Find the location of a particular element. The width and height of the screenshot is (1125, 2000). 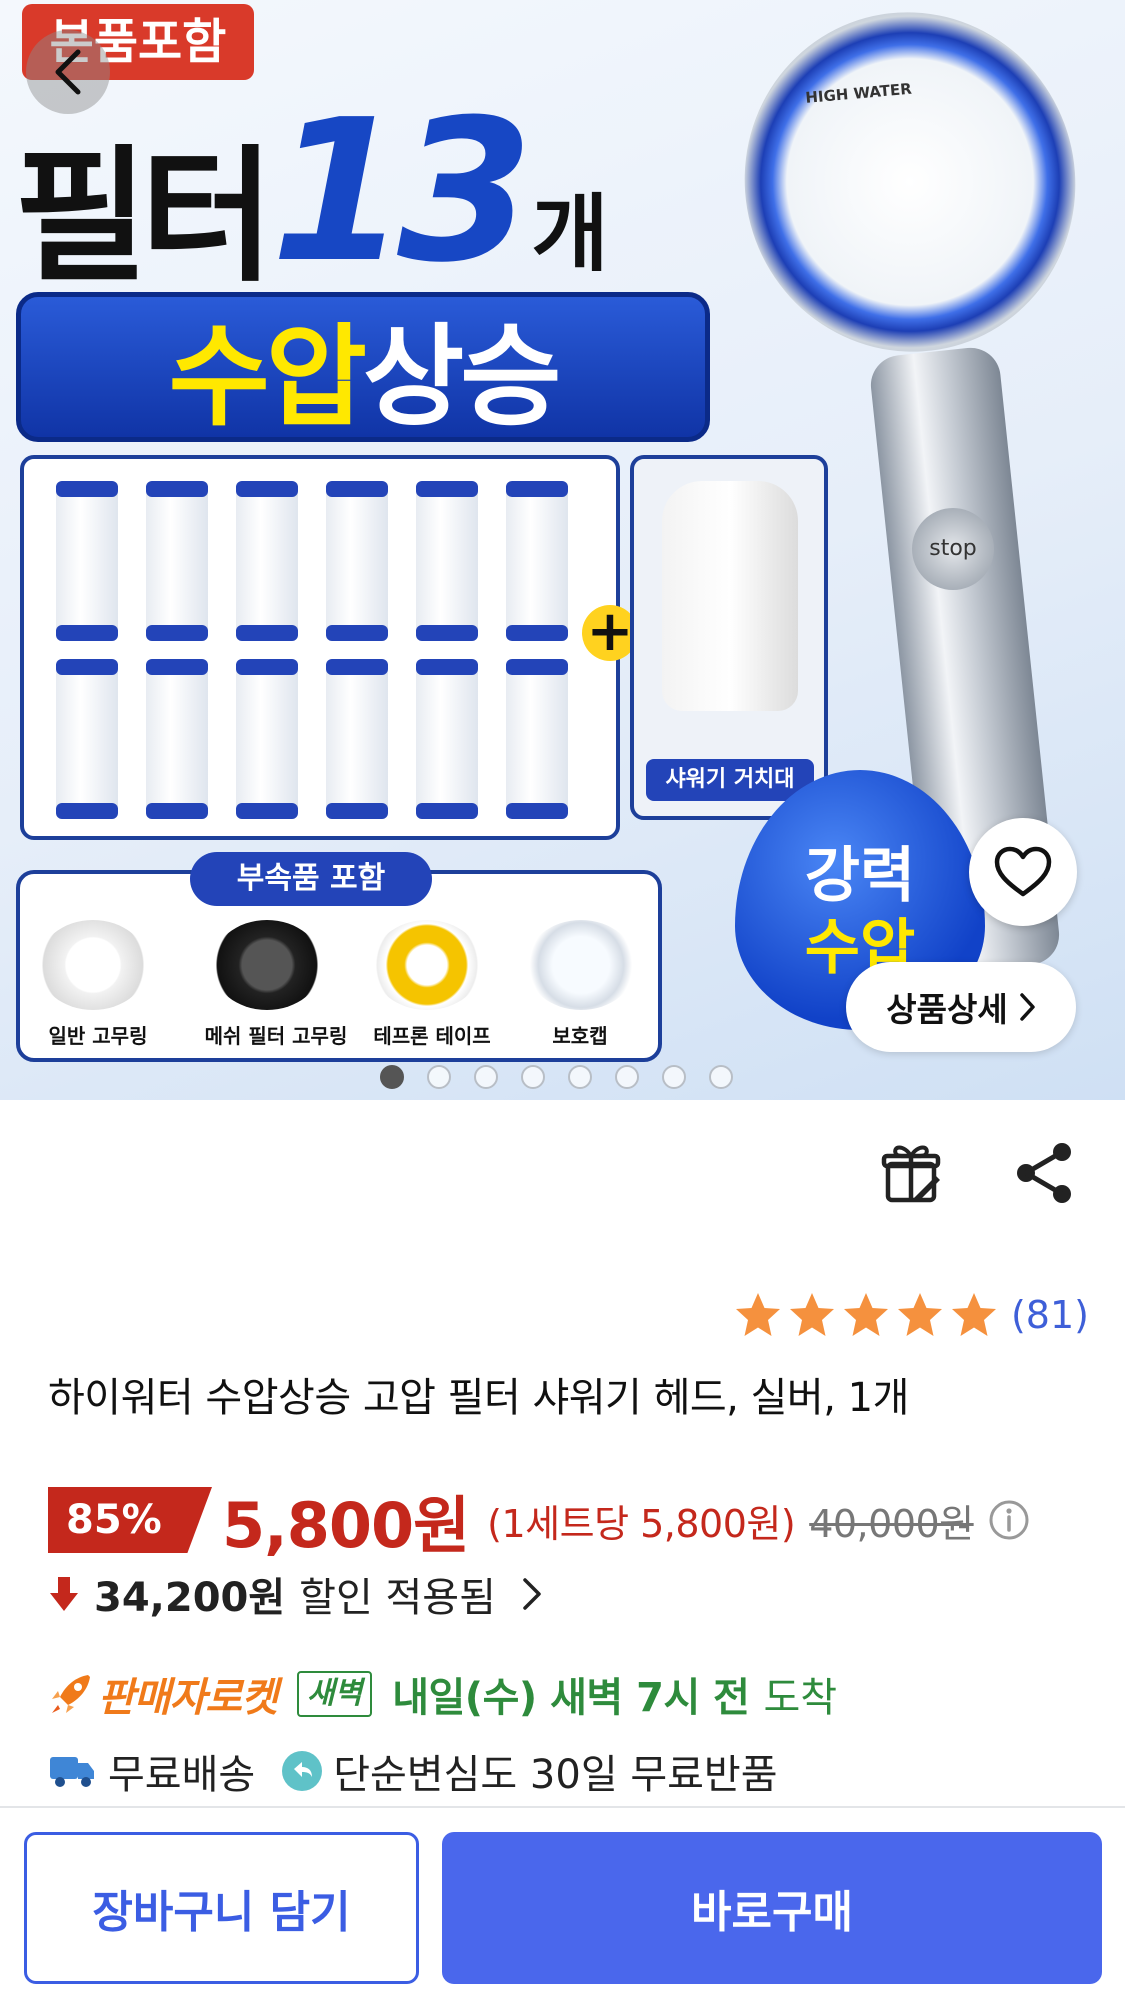

original-price: 40,000원 is located at coordinates (891, 1523).